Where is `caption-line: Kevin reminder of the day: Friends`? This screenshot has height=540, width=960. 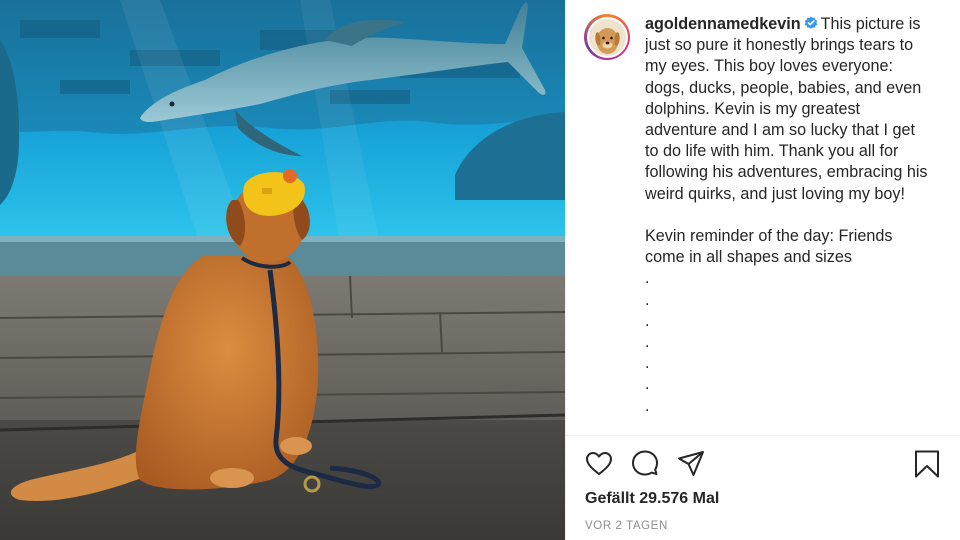
caption-line: Kevin reminder of the day: Friends is located at coordinates (769, 236).